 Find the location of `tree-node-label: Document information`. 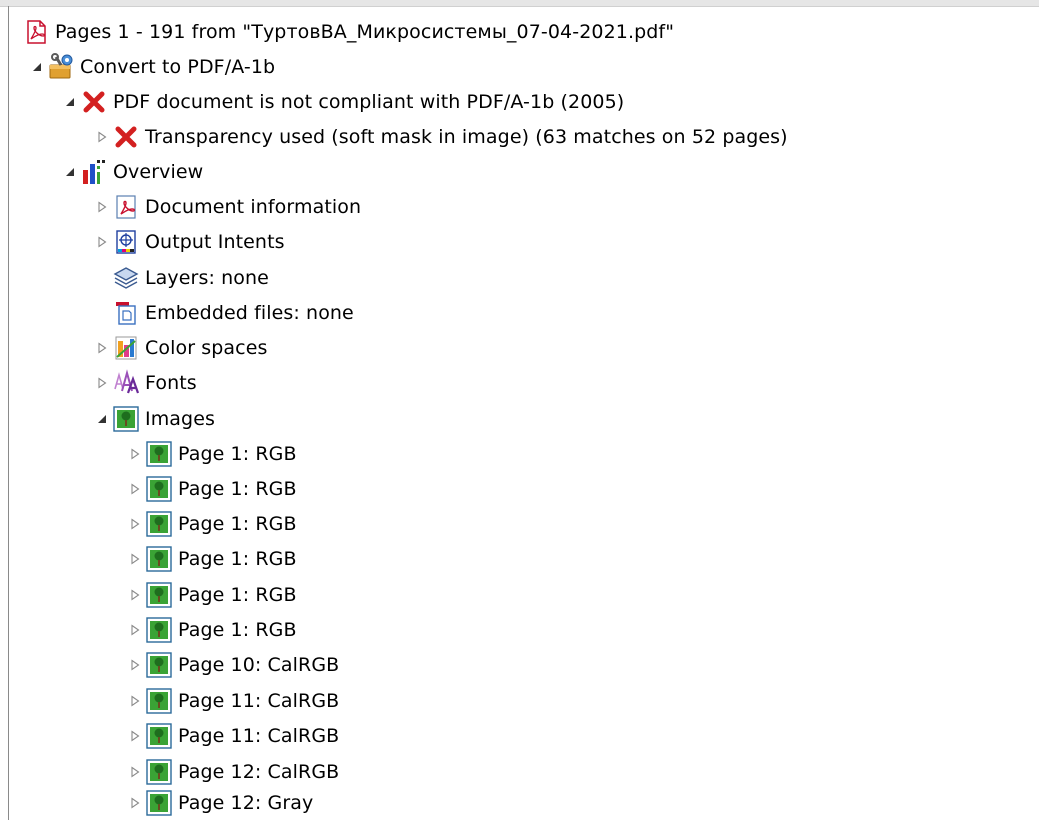

tree-node-label: Document information is located at coordinates (253, 207).